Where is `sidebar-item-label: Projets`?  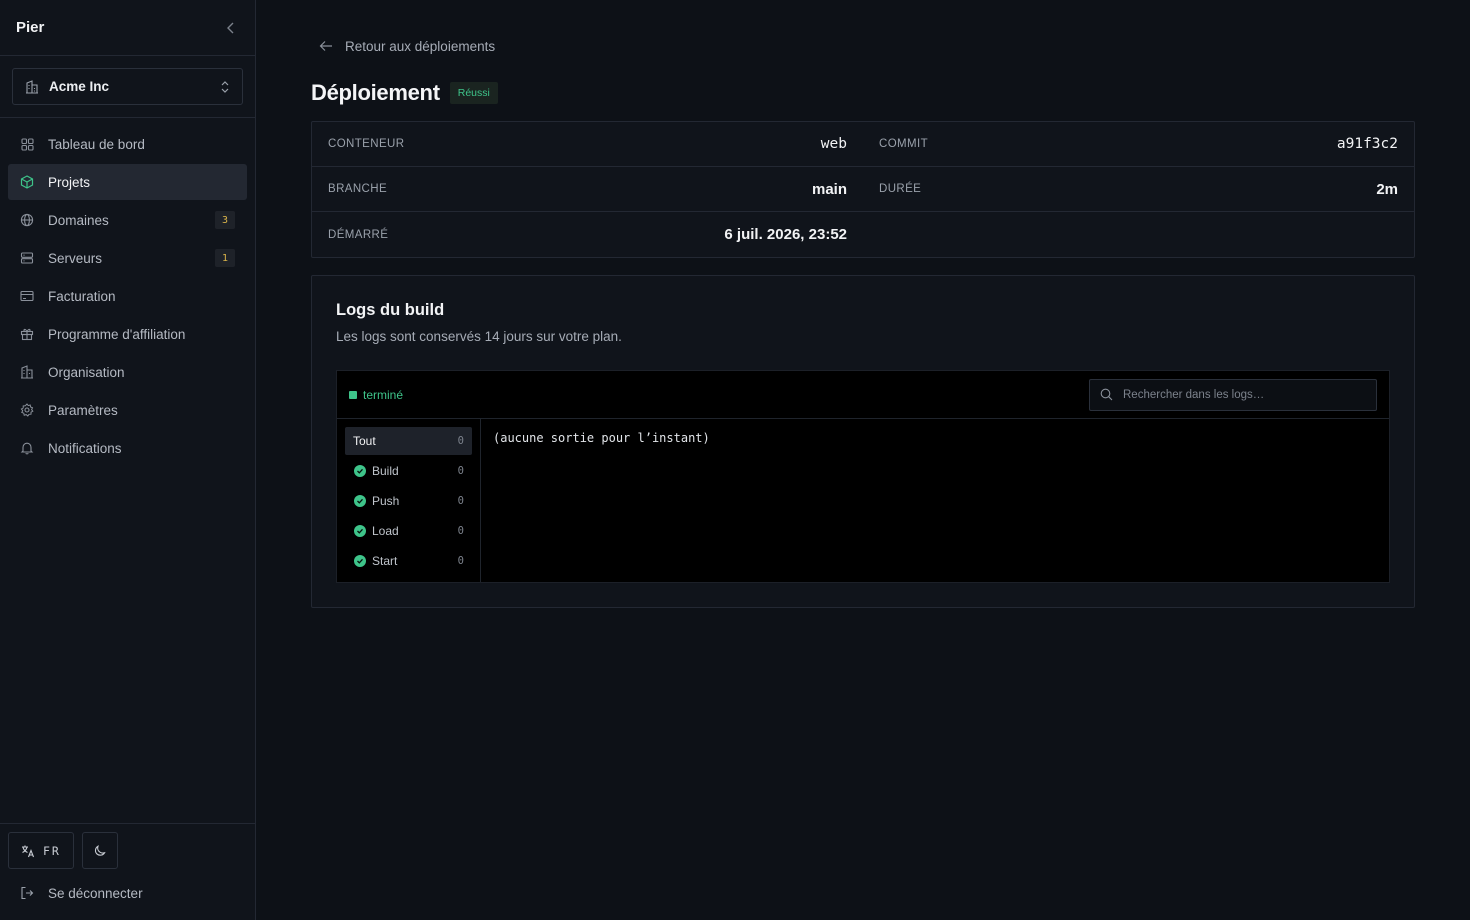 sidebar-item-label: Projets is located at coordinates (69, 182).